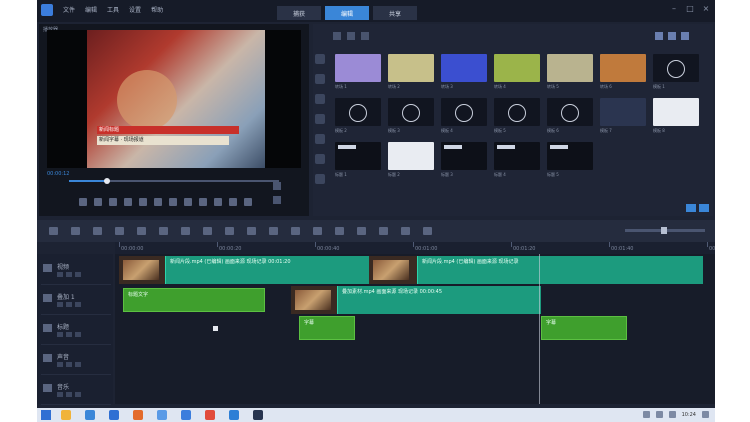  I want to click on next-frame-icon, so click(128, 202).